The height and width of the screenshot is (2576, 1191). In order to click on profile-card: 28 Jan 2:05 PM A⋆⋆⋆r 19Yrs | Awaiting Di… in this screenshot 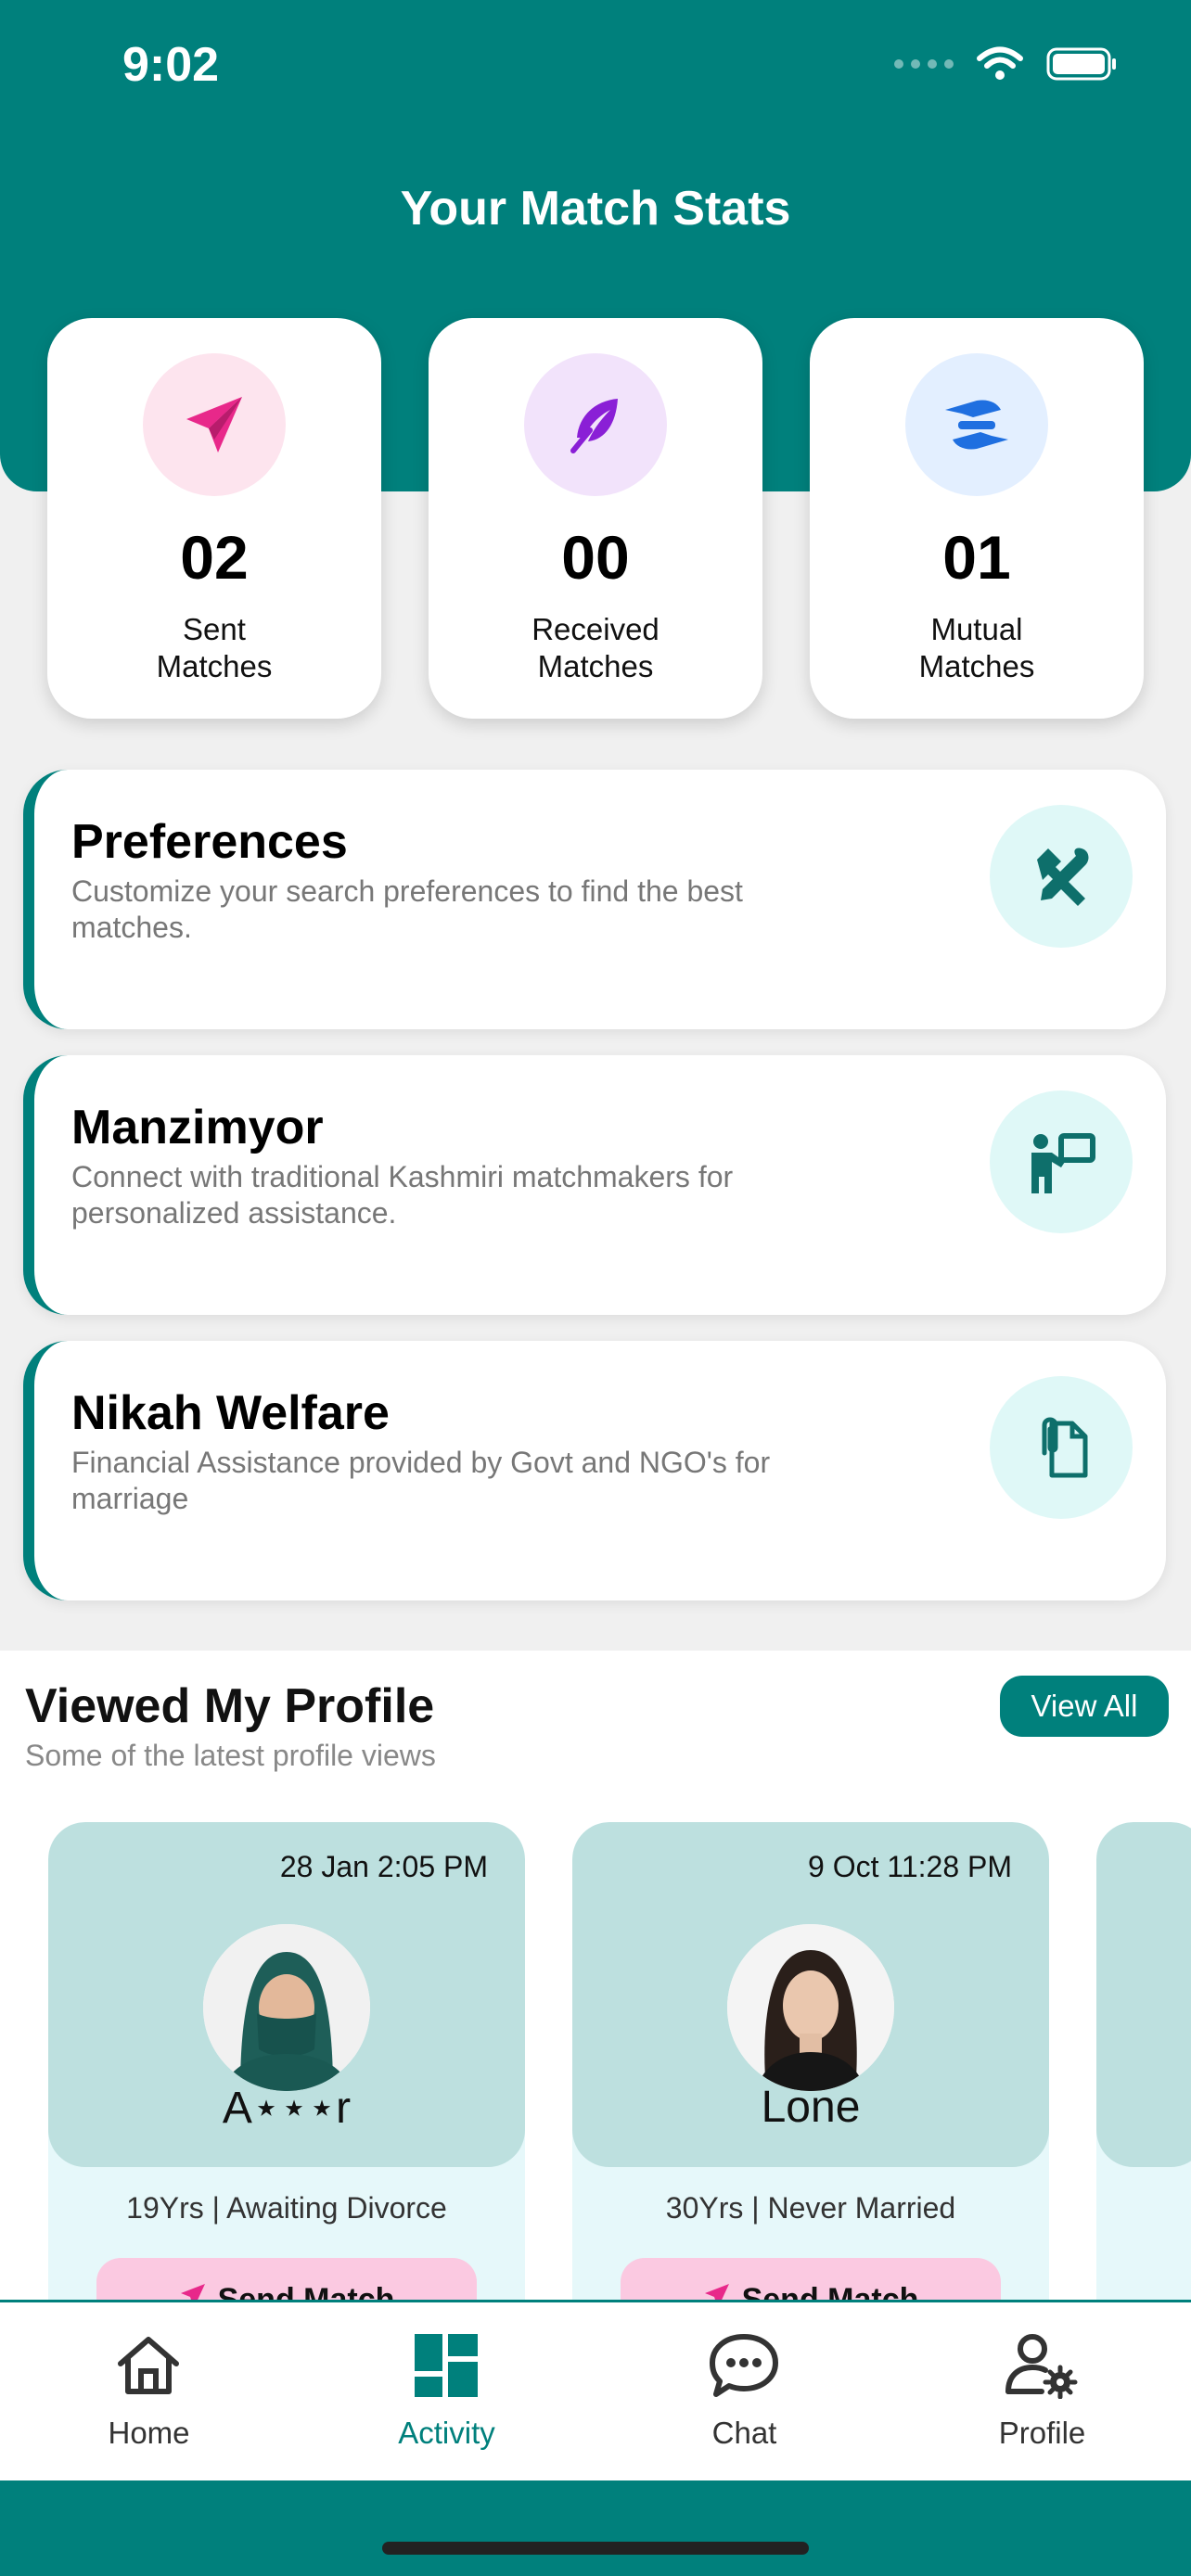, I will do `click(286, 2082)`.